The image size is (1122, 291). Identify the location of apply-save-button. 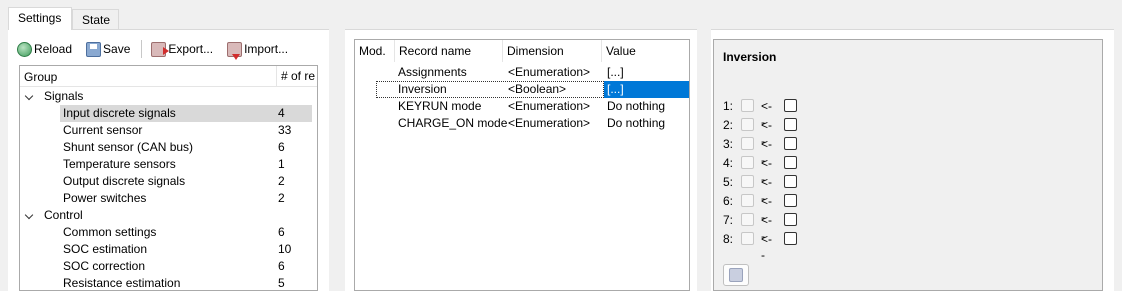
(736, 275).